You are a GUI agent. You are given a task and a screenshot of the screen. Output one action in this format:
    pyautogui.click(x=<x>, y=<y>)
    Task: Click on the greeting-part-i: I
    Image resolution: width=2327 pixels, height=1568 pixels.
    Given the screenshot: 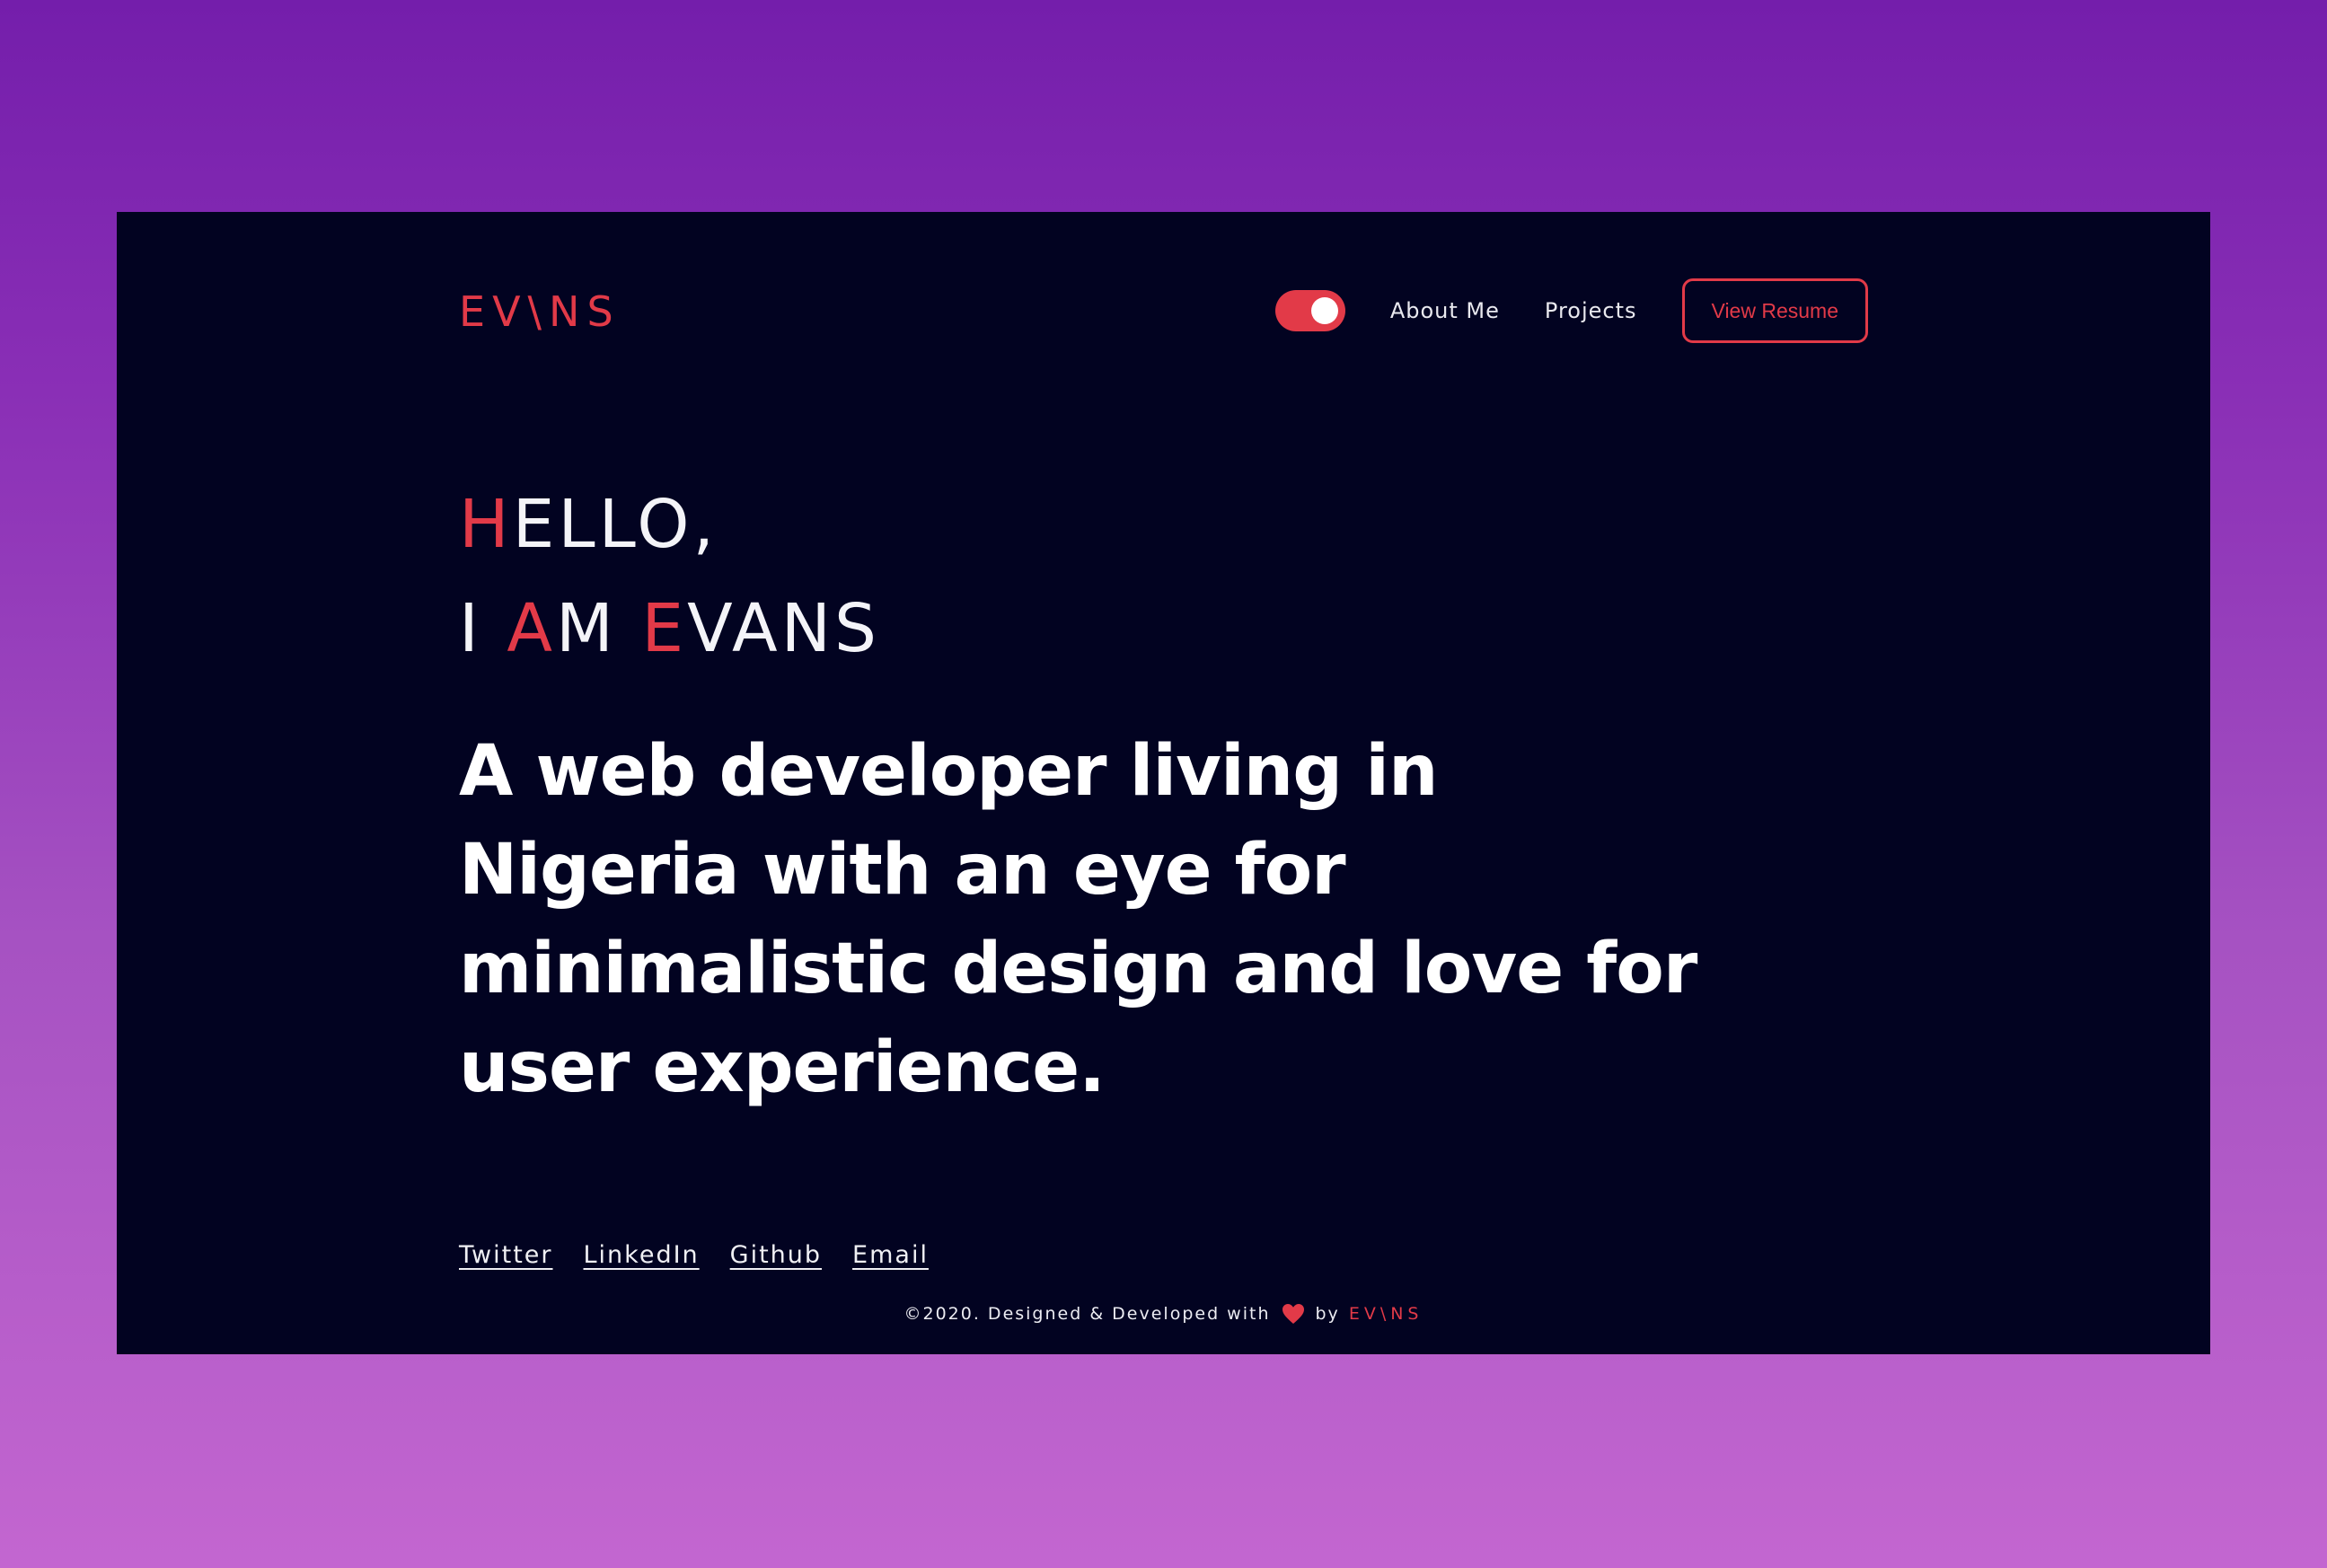 What is the action you would take?
    pyautogui.click(x=483, y=628)
    